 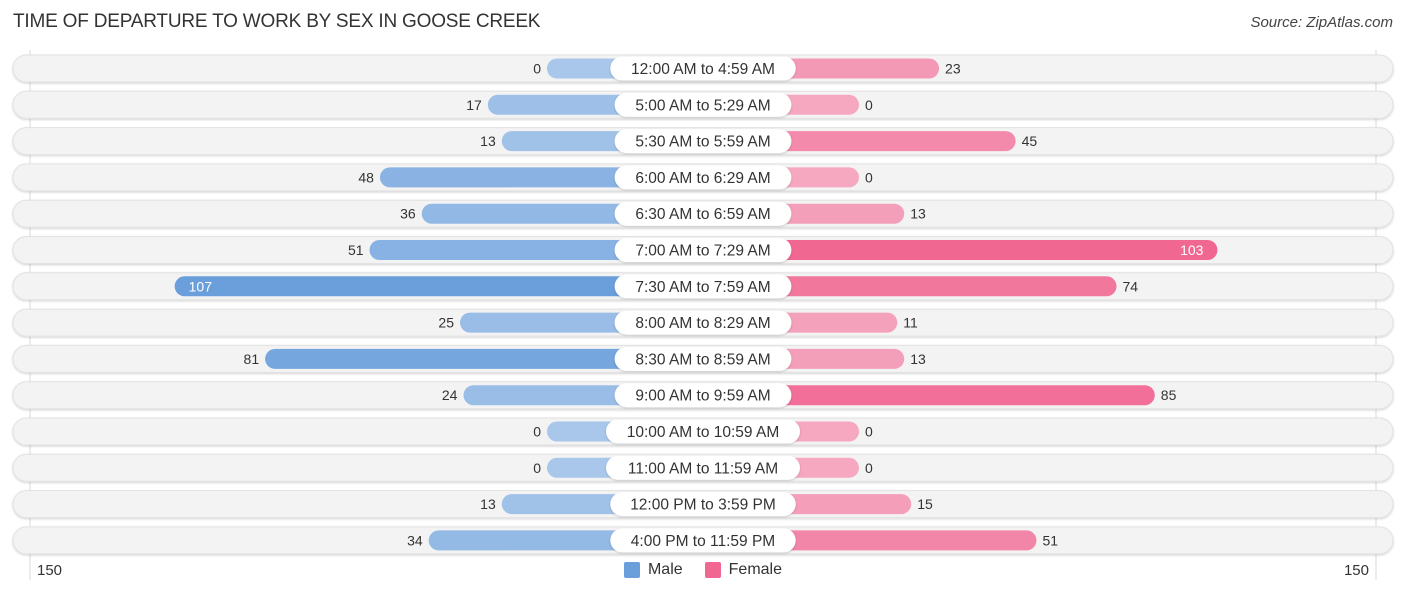 What do you see at coordinates (910, 323) in the screenshot?
I see `value-label-female: 11` at bounding box center [910, 323].